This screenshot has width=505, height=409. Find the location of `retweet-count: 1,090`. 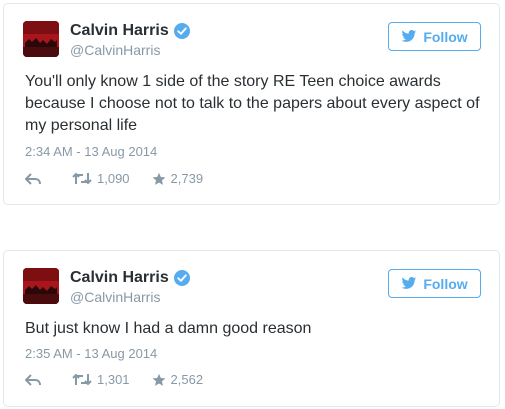

retweet-count: 1,090 is located at coordinates (113, 178).